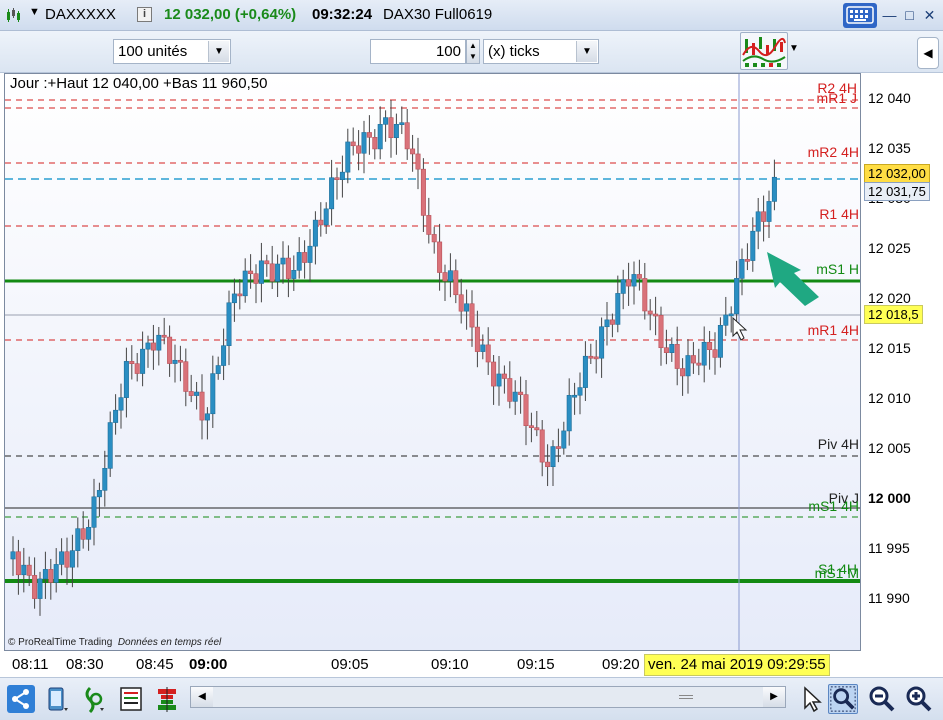  Describe the element at coordinates (897, 173) in the screenshot. I see `last-price-tag: 12 032,00` at that location.